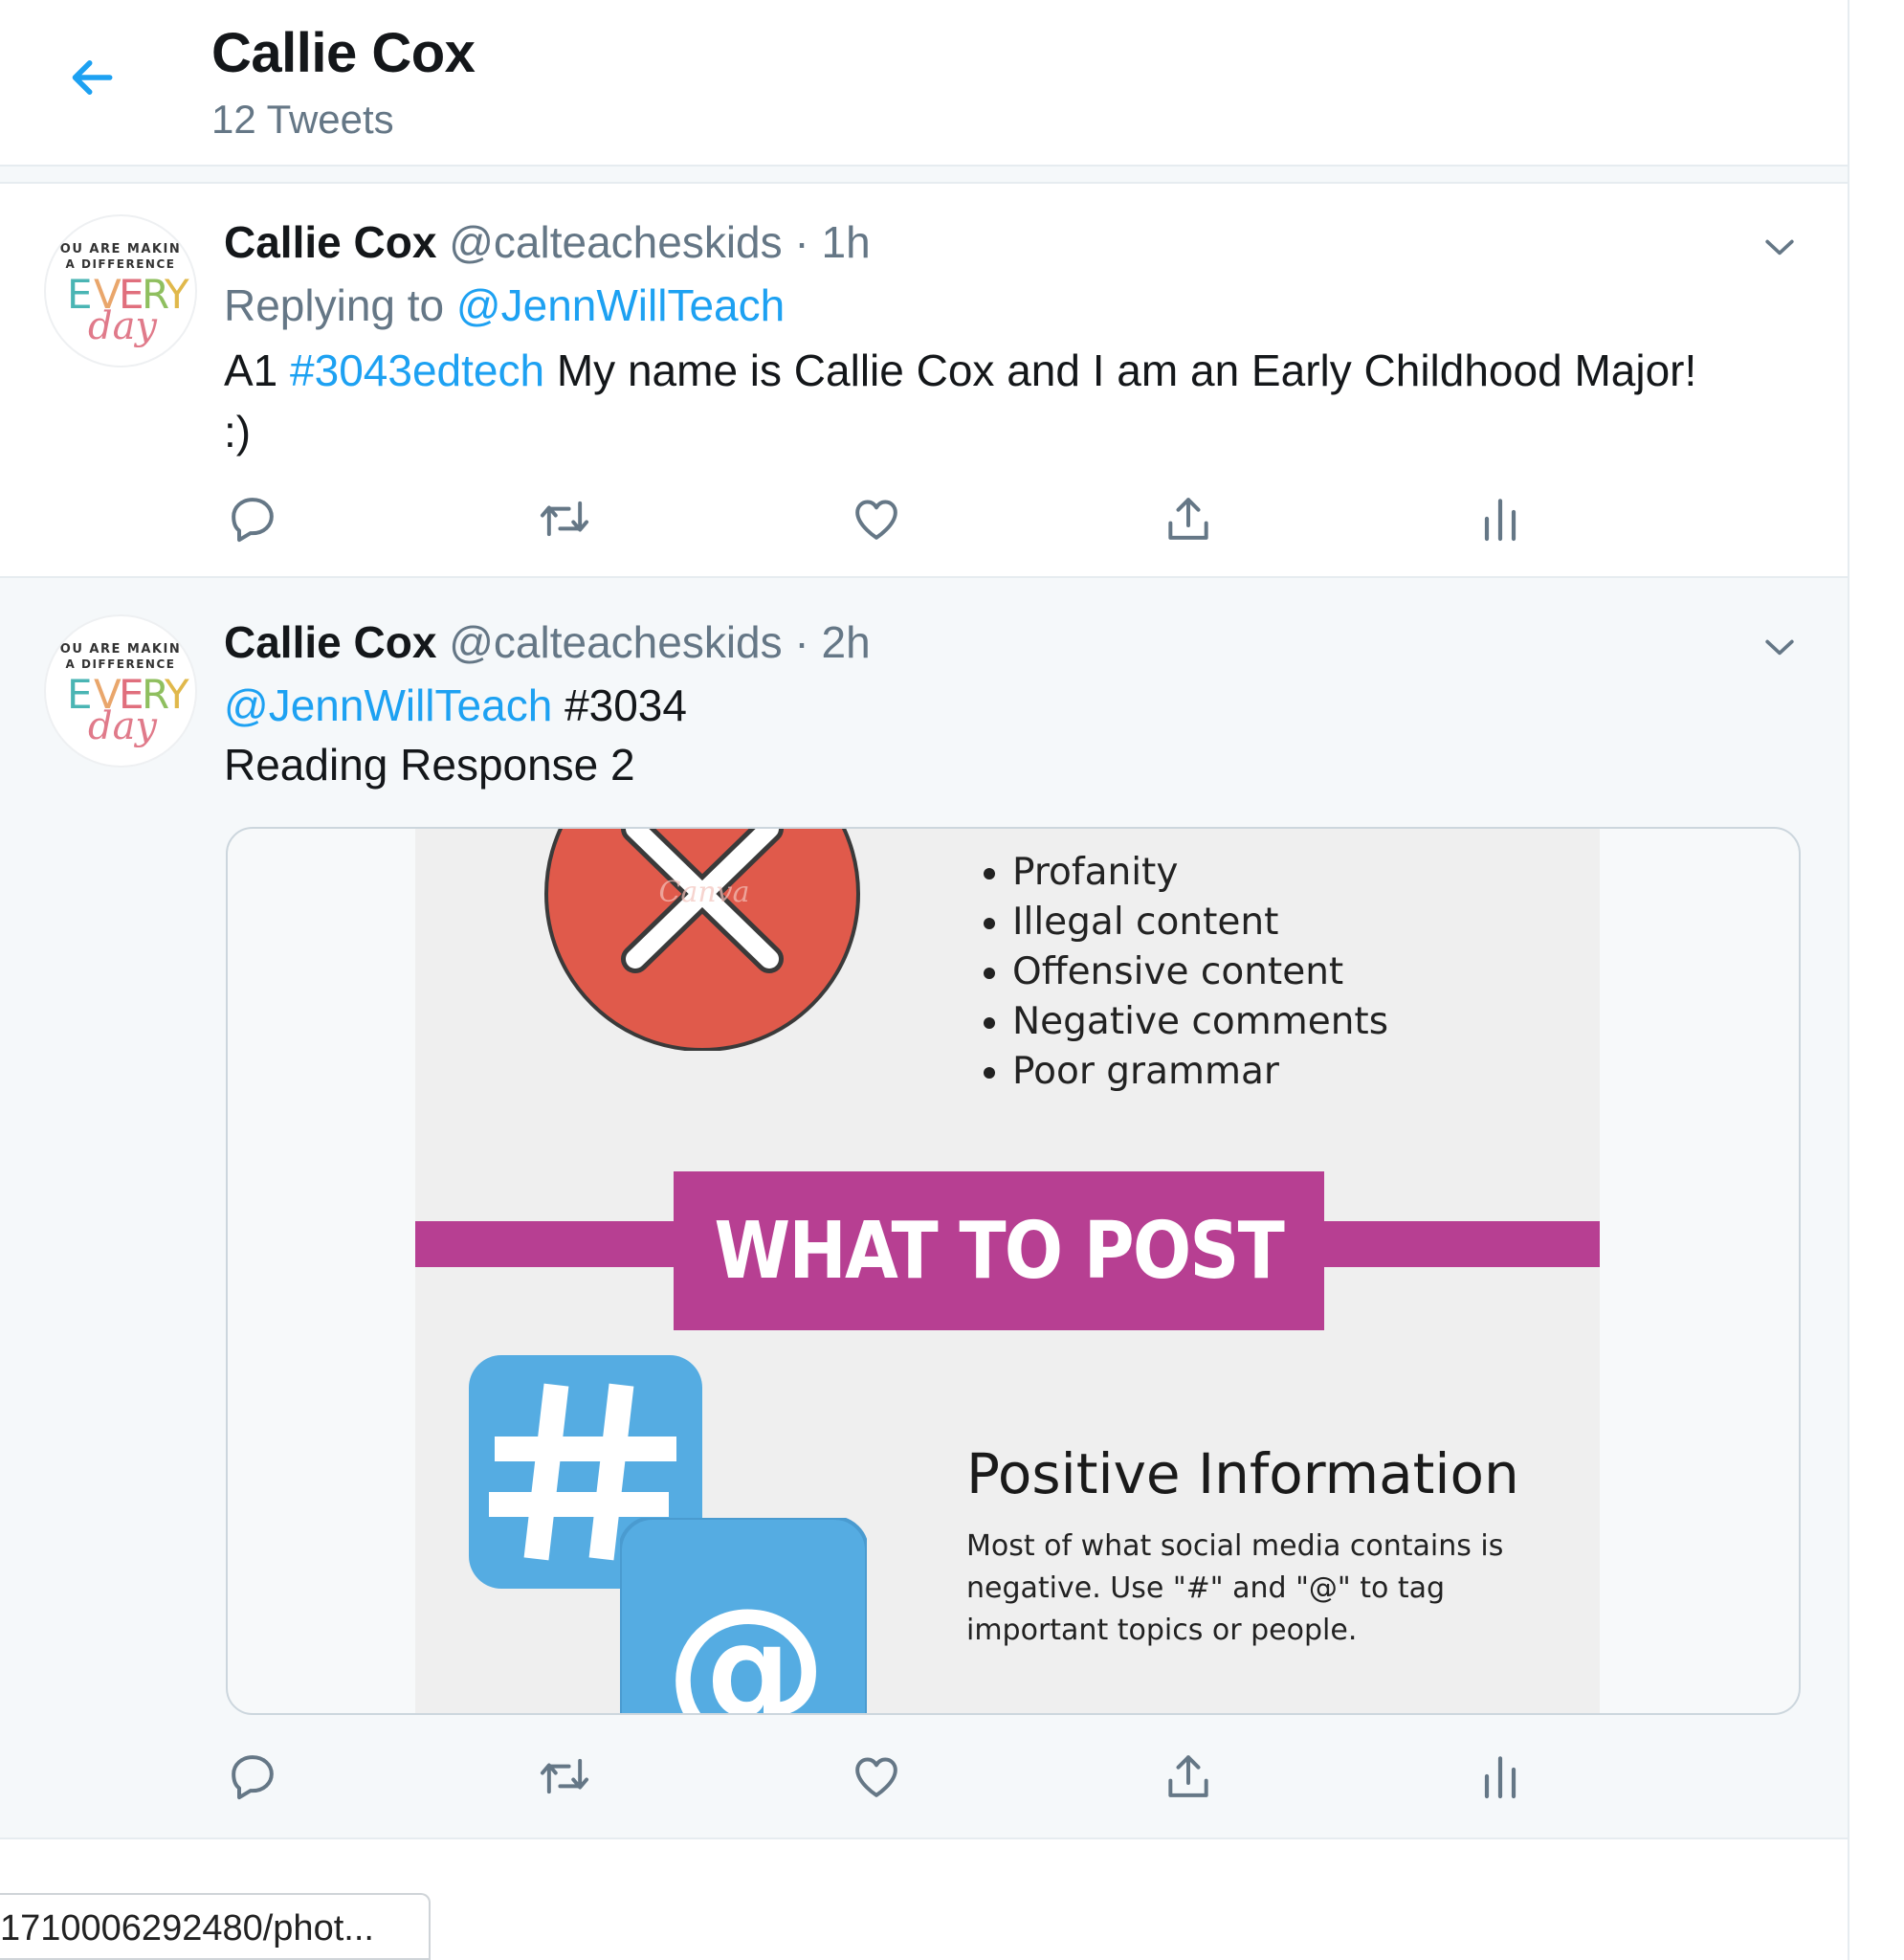 The image size is (1904, 1960). I want to click on tweet-text-prefix: A1, so click(251, 370).